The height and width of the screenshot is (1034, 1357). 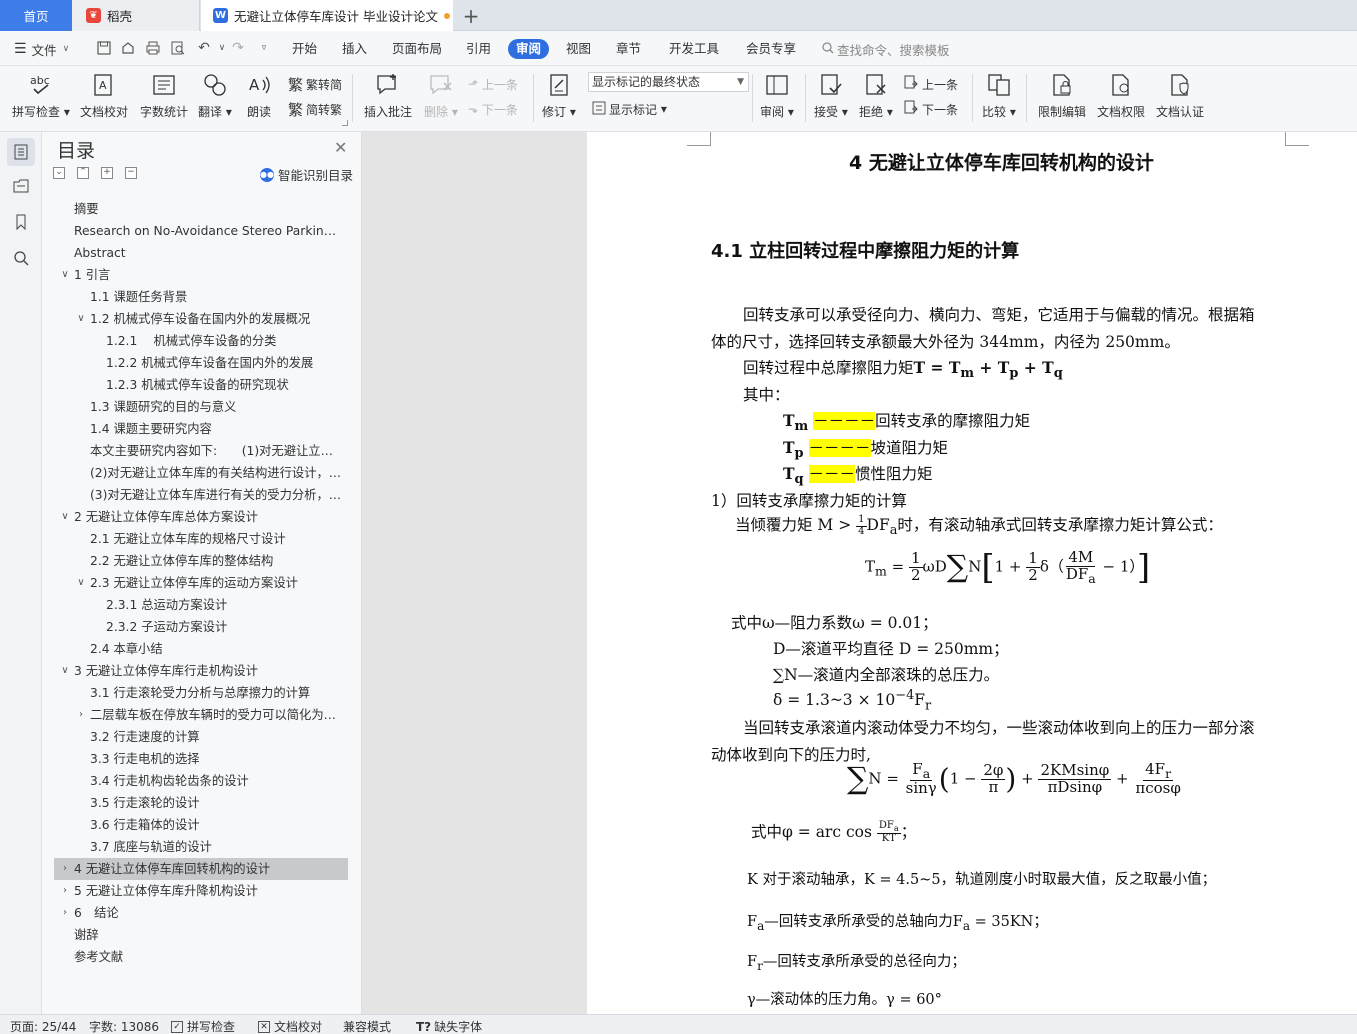 What do you see at coordinates (36, 15) in the screenshot?
I see `tab-home: 首页` at bounding box center [36, 15].